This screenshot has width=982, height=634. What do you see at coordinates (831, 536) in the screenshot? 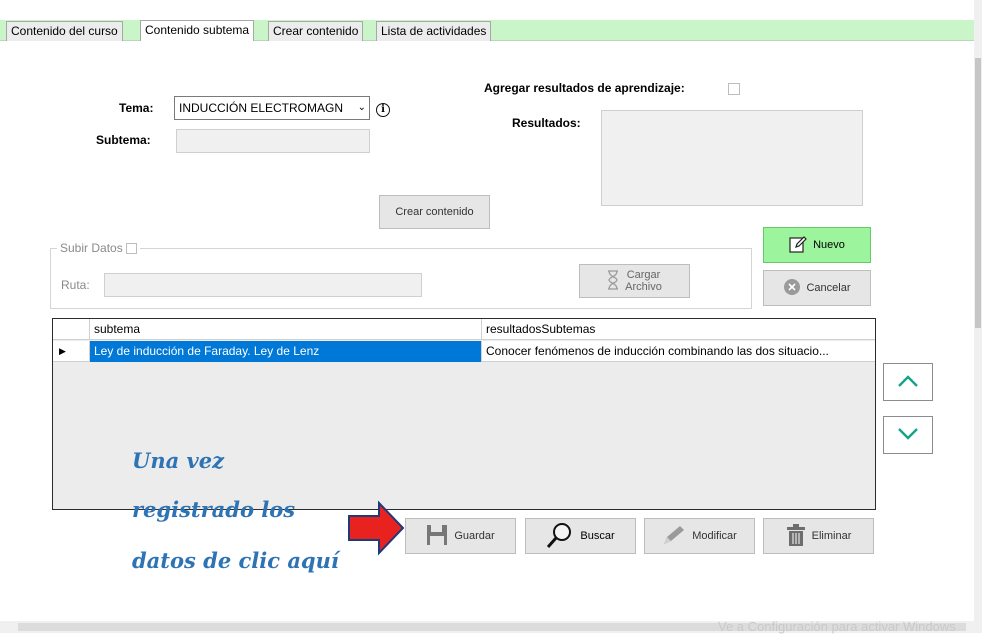
I see `eliminar-label: Eliminar` at bounding box center [831, 536].